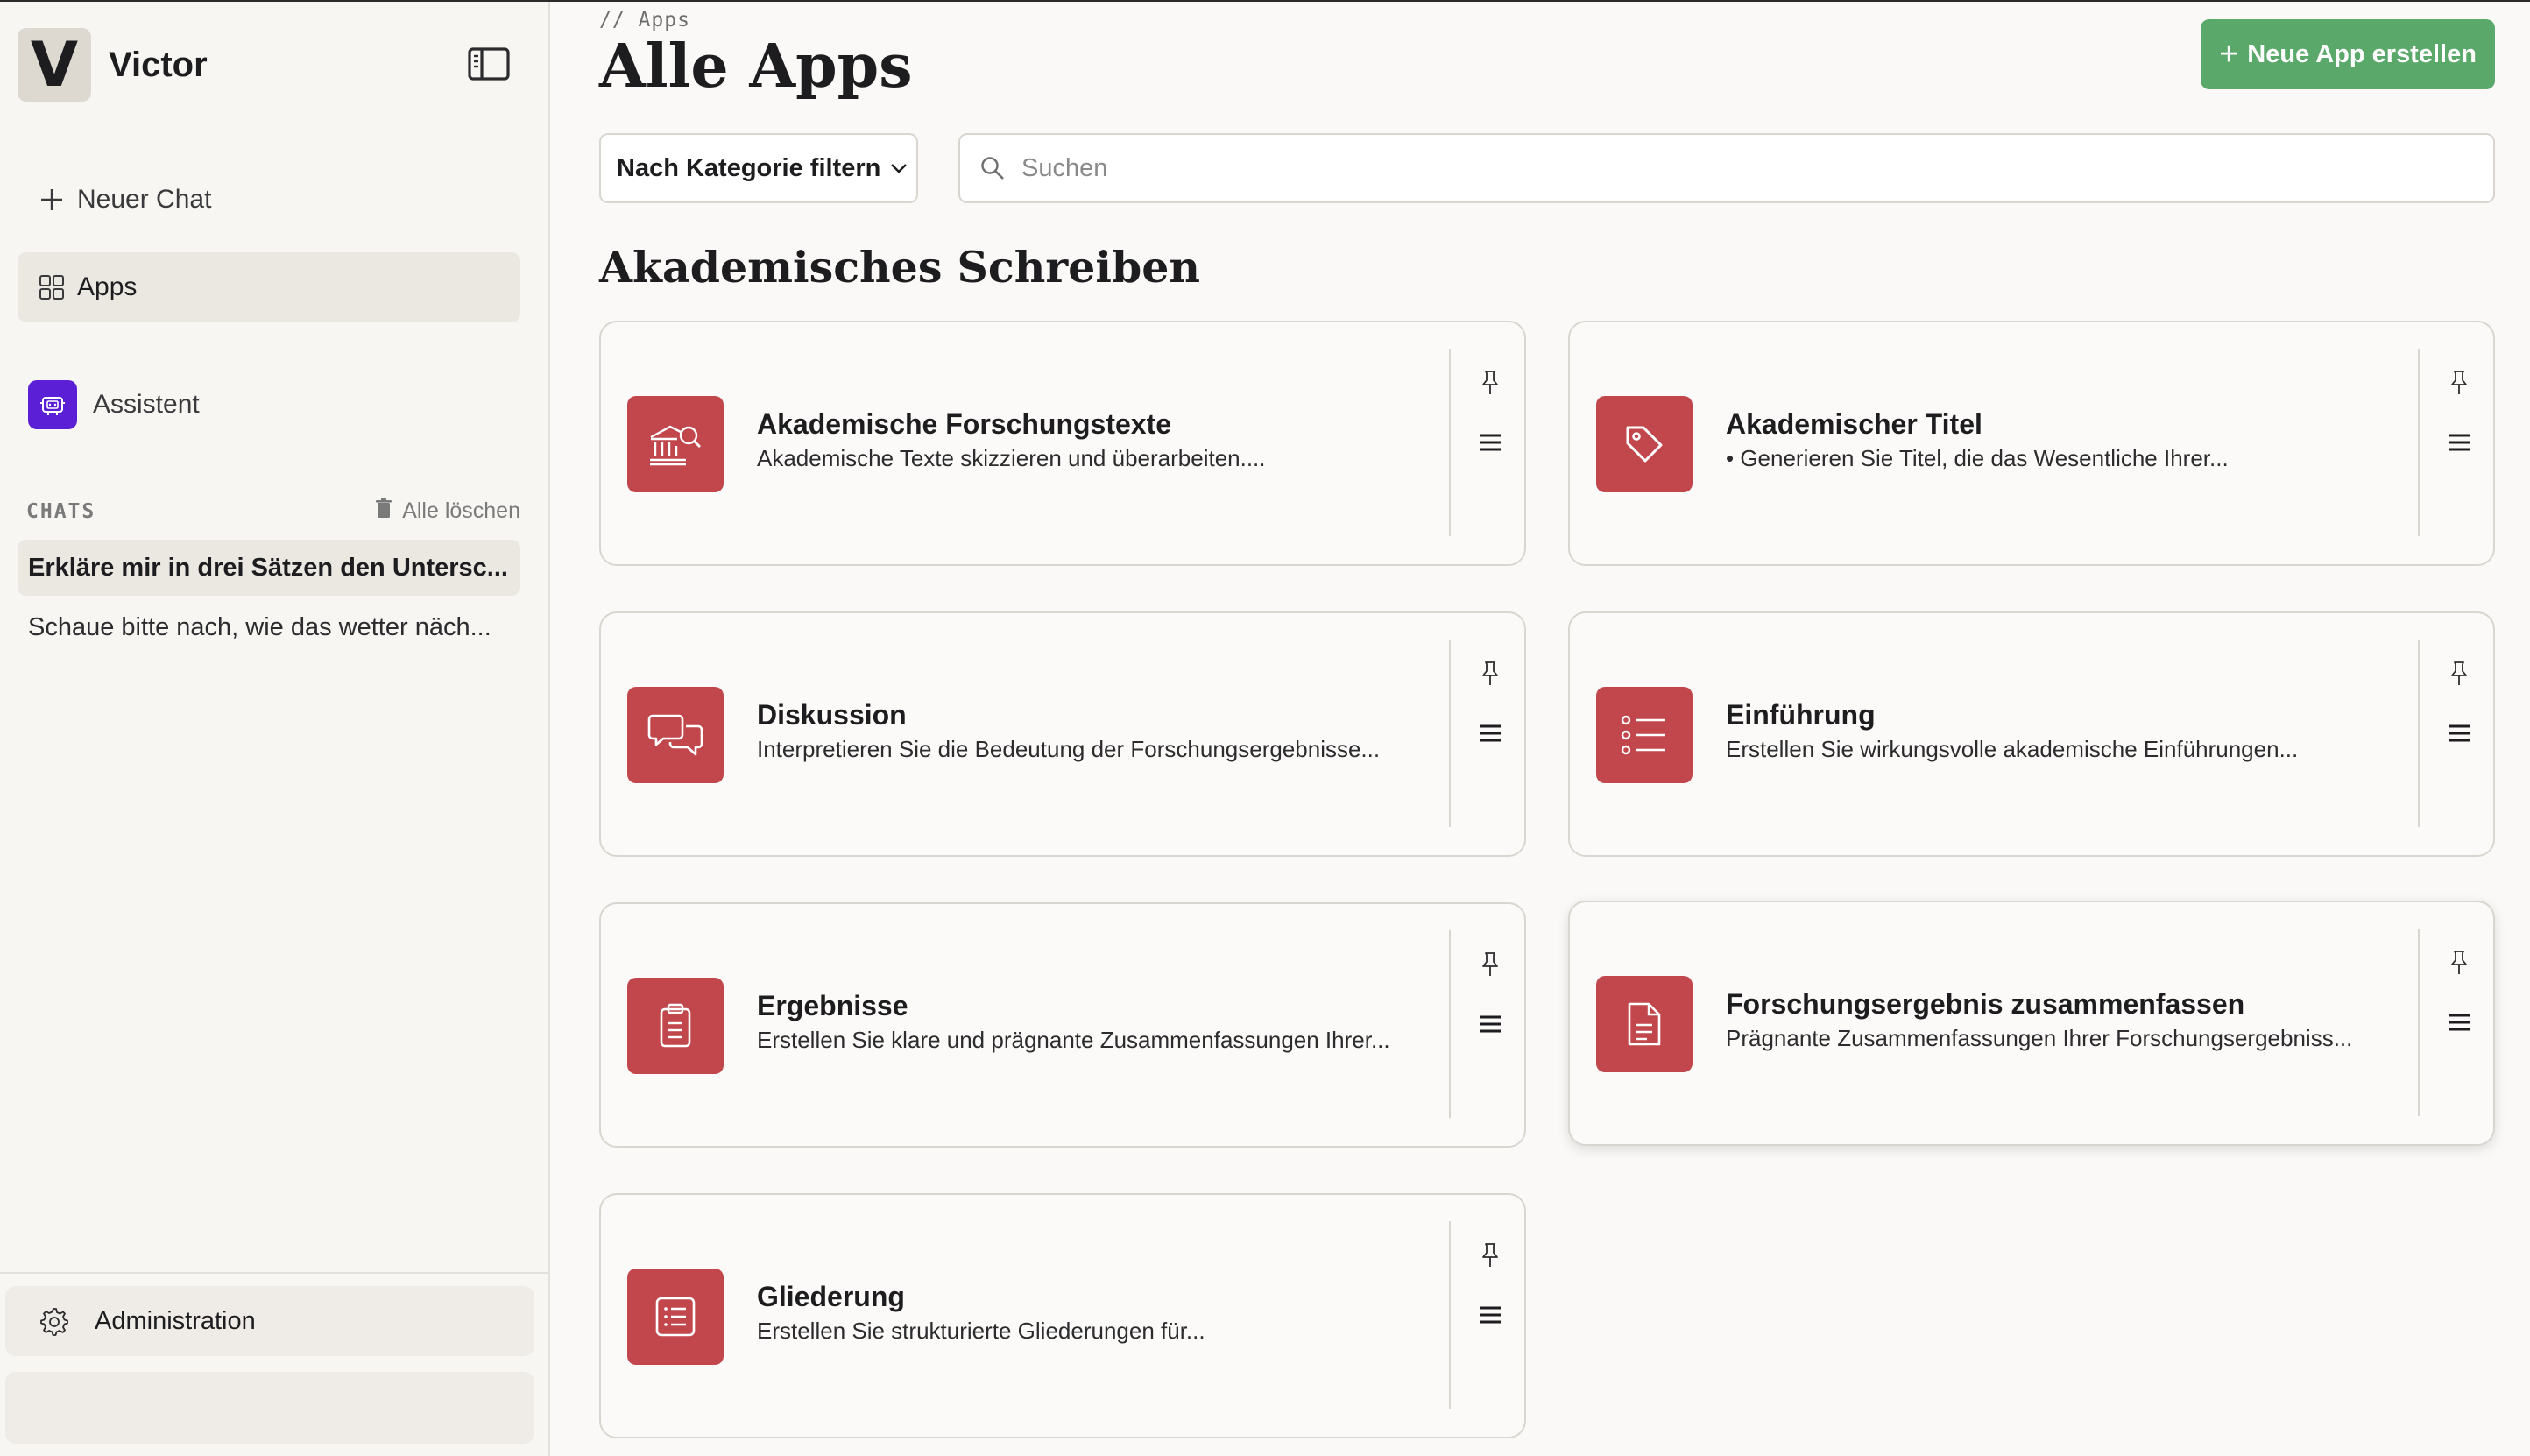  What do you see at coordinates (489, 64) in the screenshot?
I see `sidebar-toggle-icon` at bounding box center [489, 64].